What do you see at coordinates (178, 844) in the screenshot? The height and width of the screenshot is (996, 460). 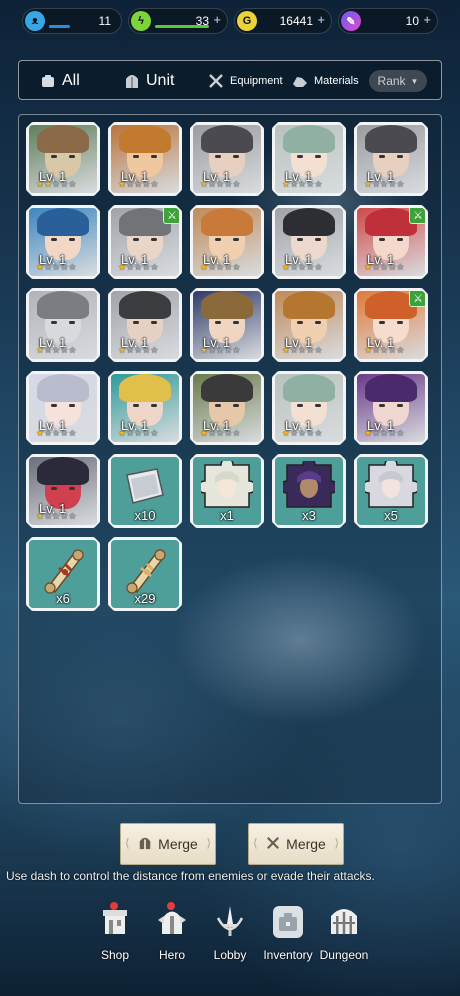 I see `merge-units-label: Merge` at bounding box center [178, 844].